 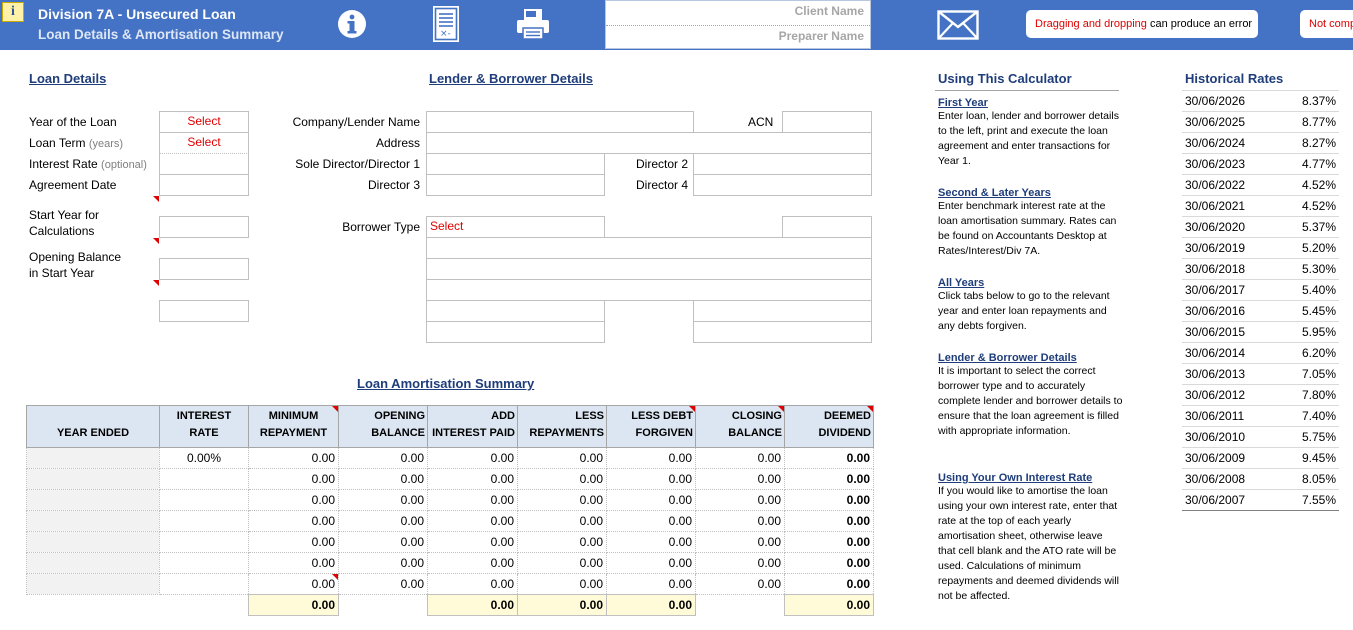 I want to click on borrower-name-input, so click(x=649, y=248).